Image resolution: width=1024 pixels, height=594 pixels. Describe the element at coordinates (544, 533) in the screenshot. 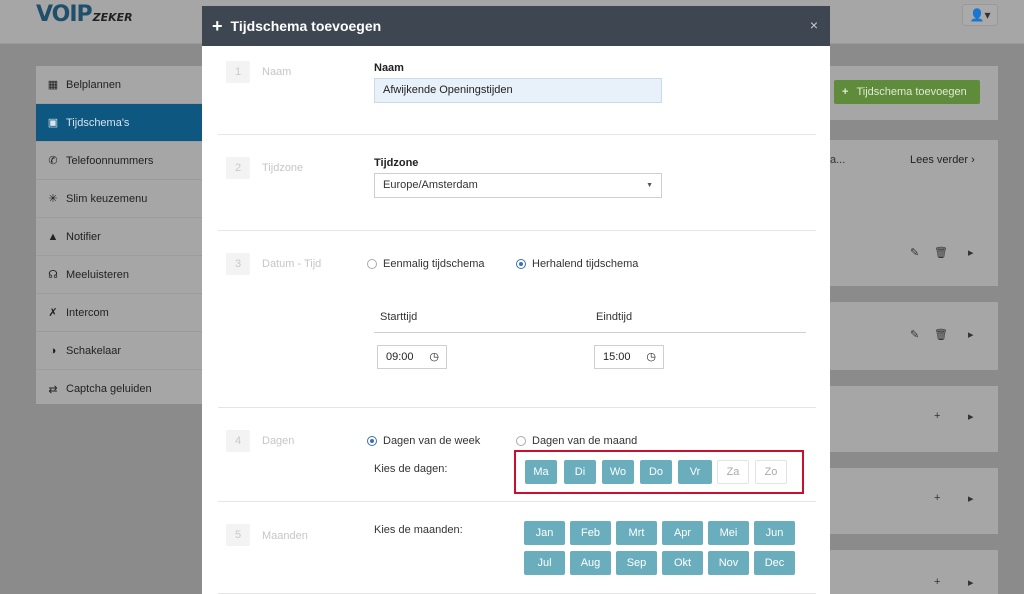

I see `month-chip-jan: Jan` at that location.